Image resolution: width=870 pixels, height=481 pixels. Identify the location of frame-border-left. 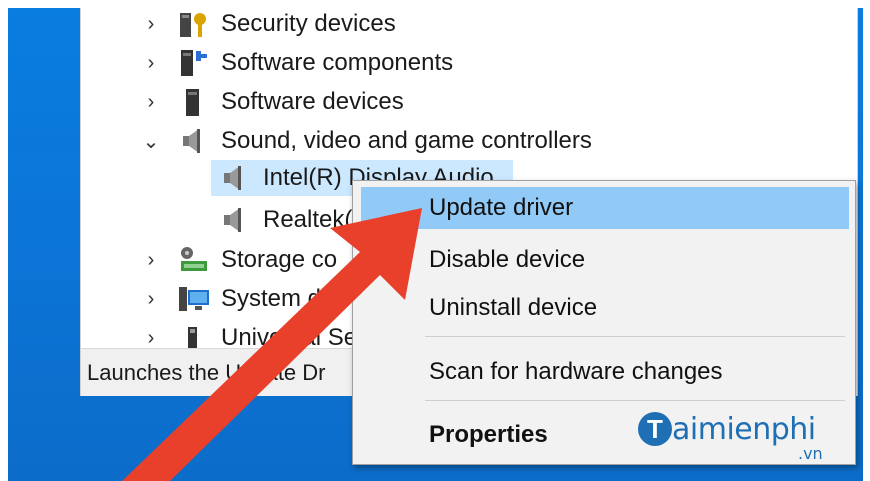
(4, 240).